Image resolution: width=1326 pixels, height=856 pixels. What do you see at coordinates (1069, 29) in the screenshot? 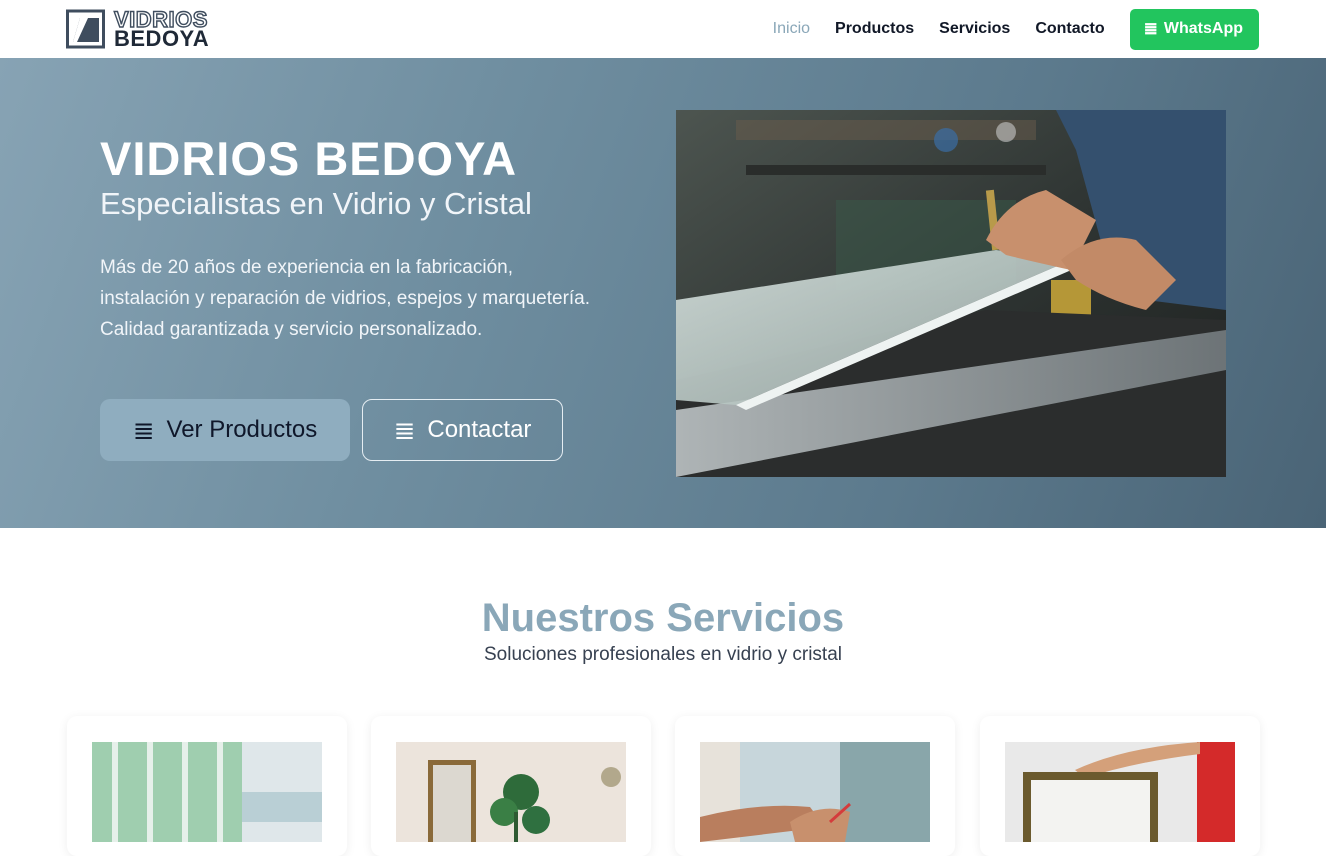
I see `nav-contacto: Contacto` at bounding box center [1069, 29].